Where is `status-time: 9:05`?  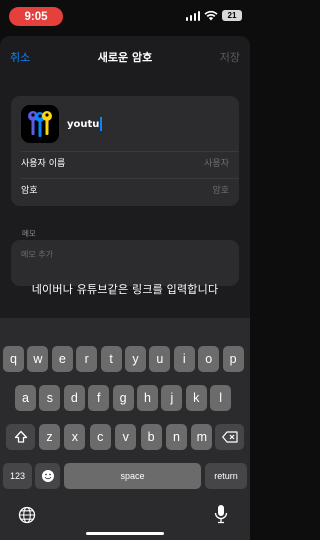
status-time: 9:05 is located at coordinates (36, 16).